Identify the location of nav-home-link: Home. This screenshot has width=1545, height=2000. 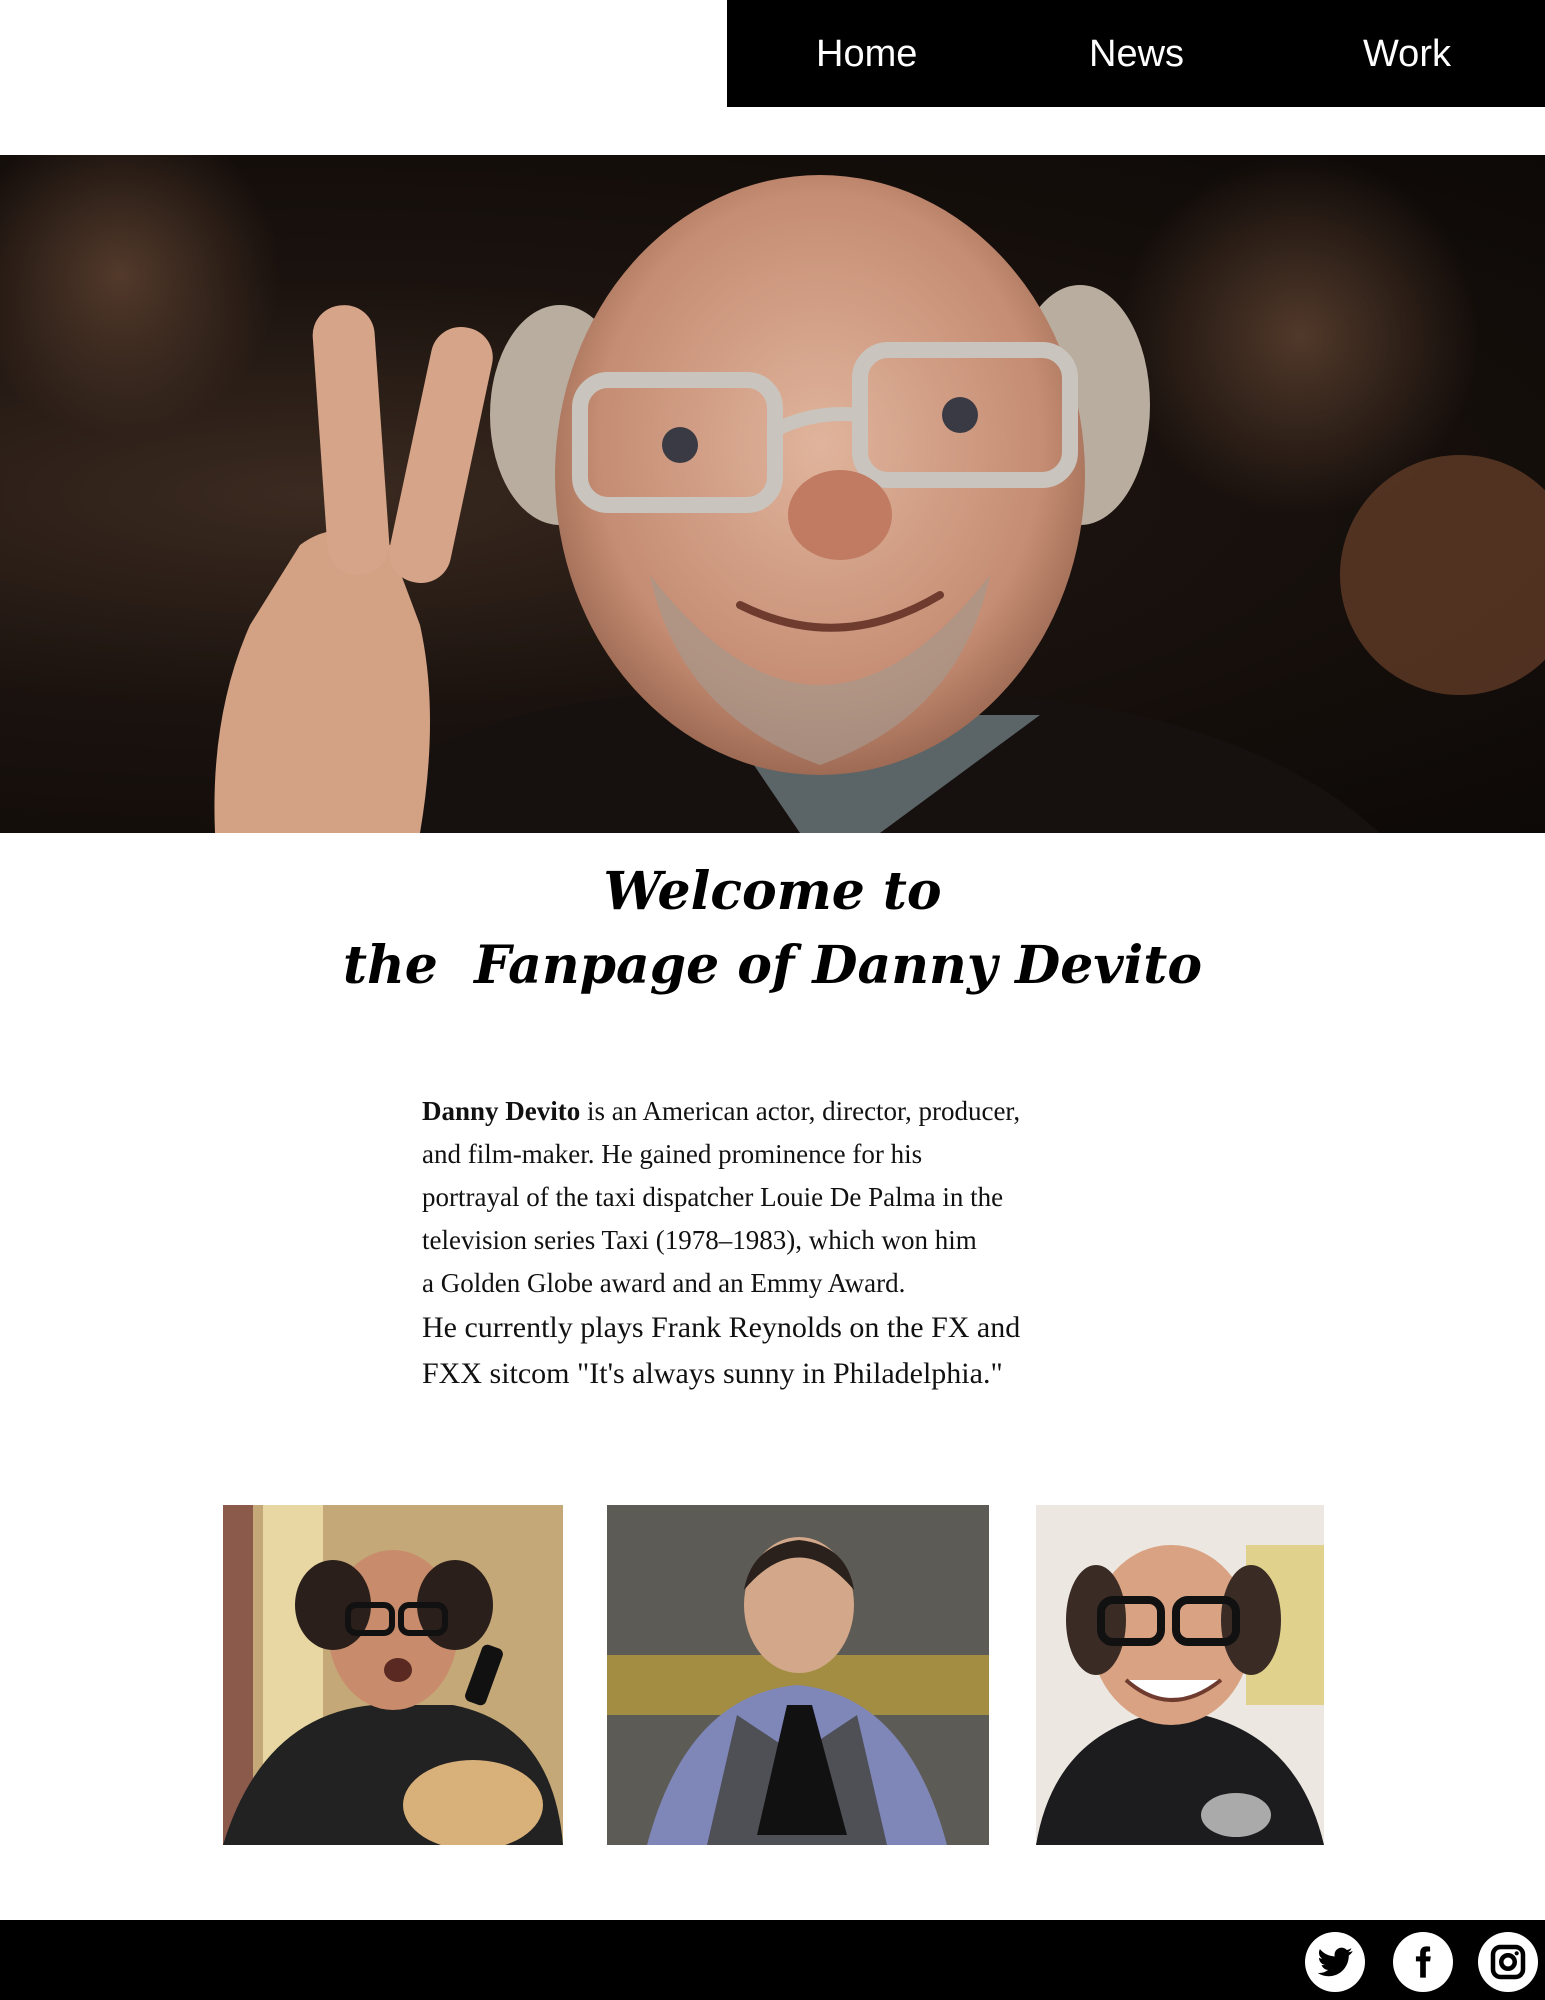
(866, 54).